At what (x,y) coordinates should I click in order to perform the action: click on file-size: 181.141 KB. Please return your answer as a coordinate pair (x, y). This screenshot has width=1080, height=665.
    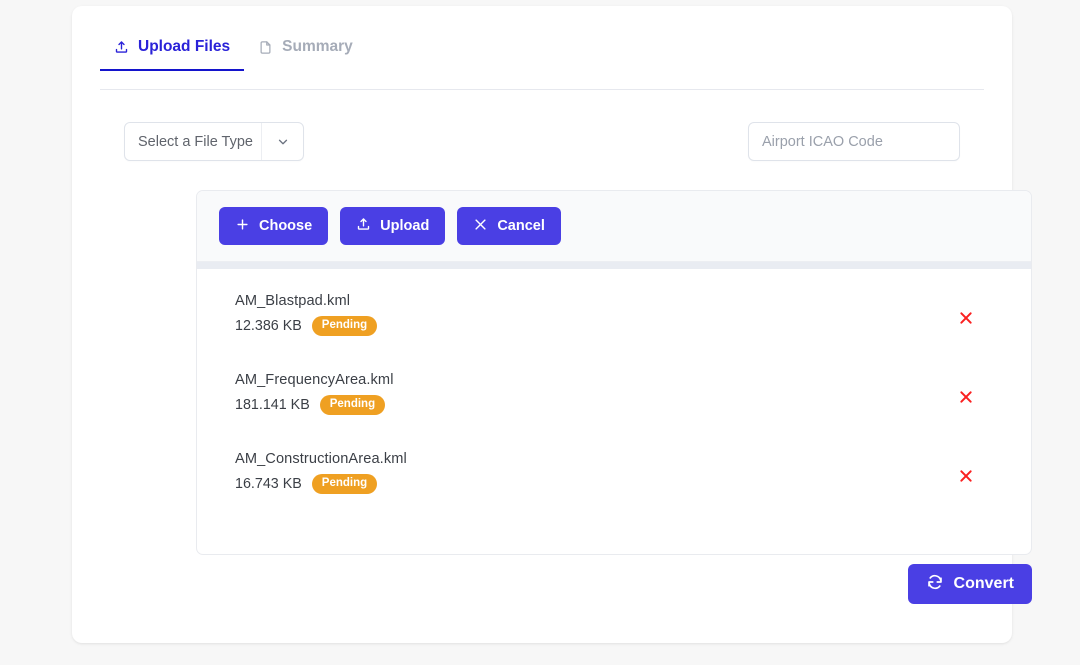
    Looking at the image, I should click on (272, 404).